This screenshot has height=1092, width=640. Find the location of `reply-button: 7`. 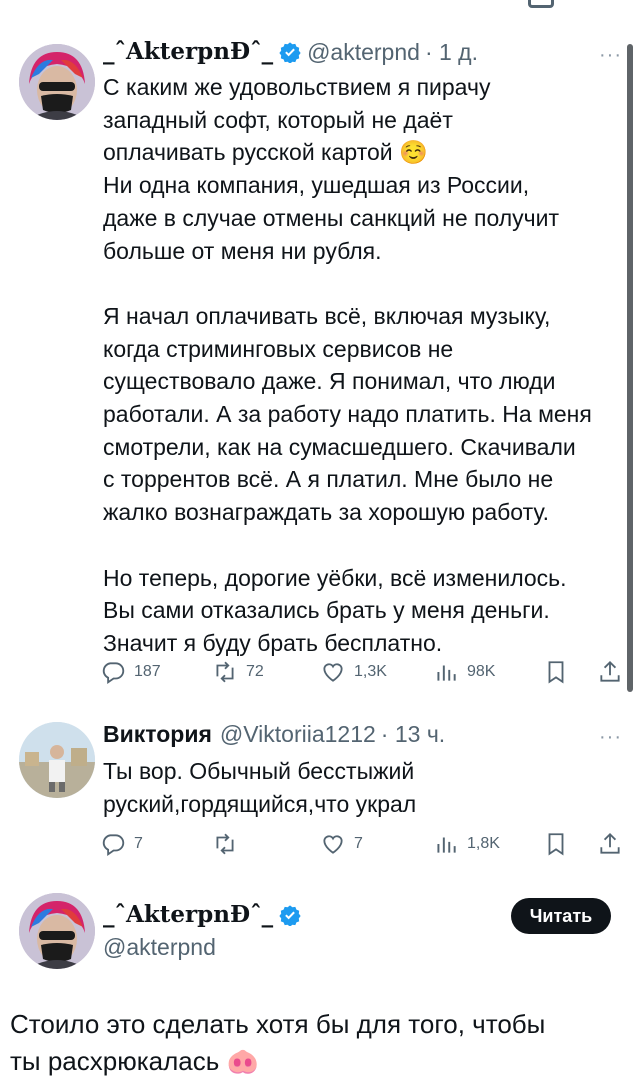

reply-button: 7 is located at coordinates (121, 844).